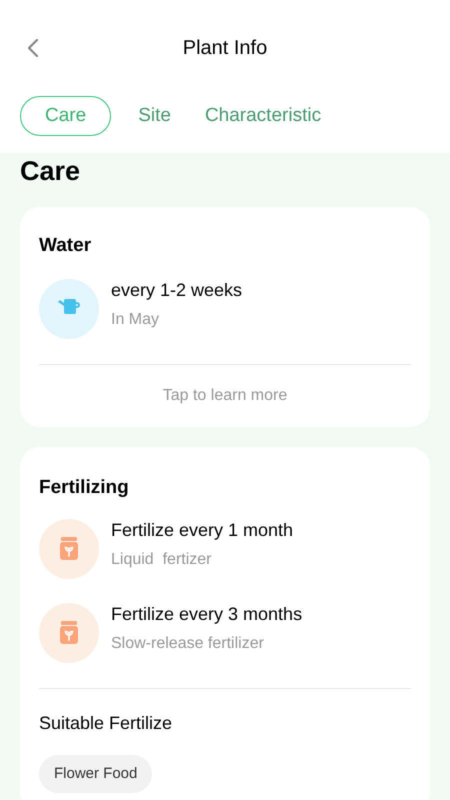 The image size is (450, 800). Describe the element at coordinates (106, 723) in the screenshot. I see `suitable-heading: Suitable Fertilize` at that location.